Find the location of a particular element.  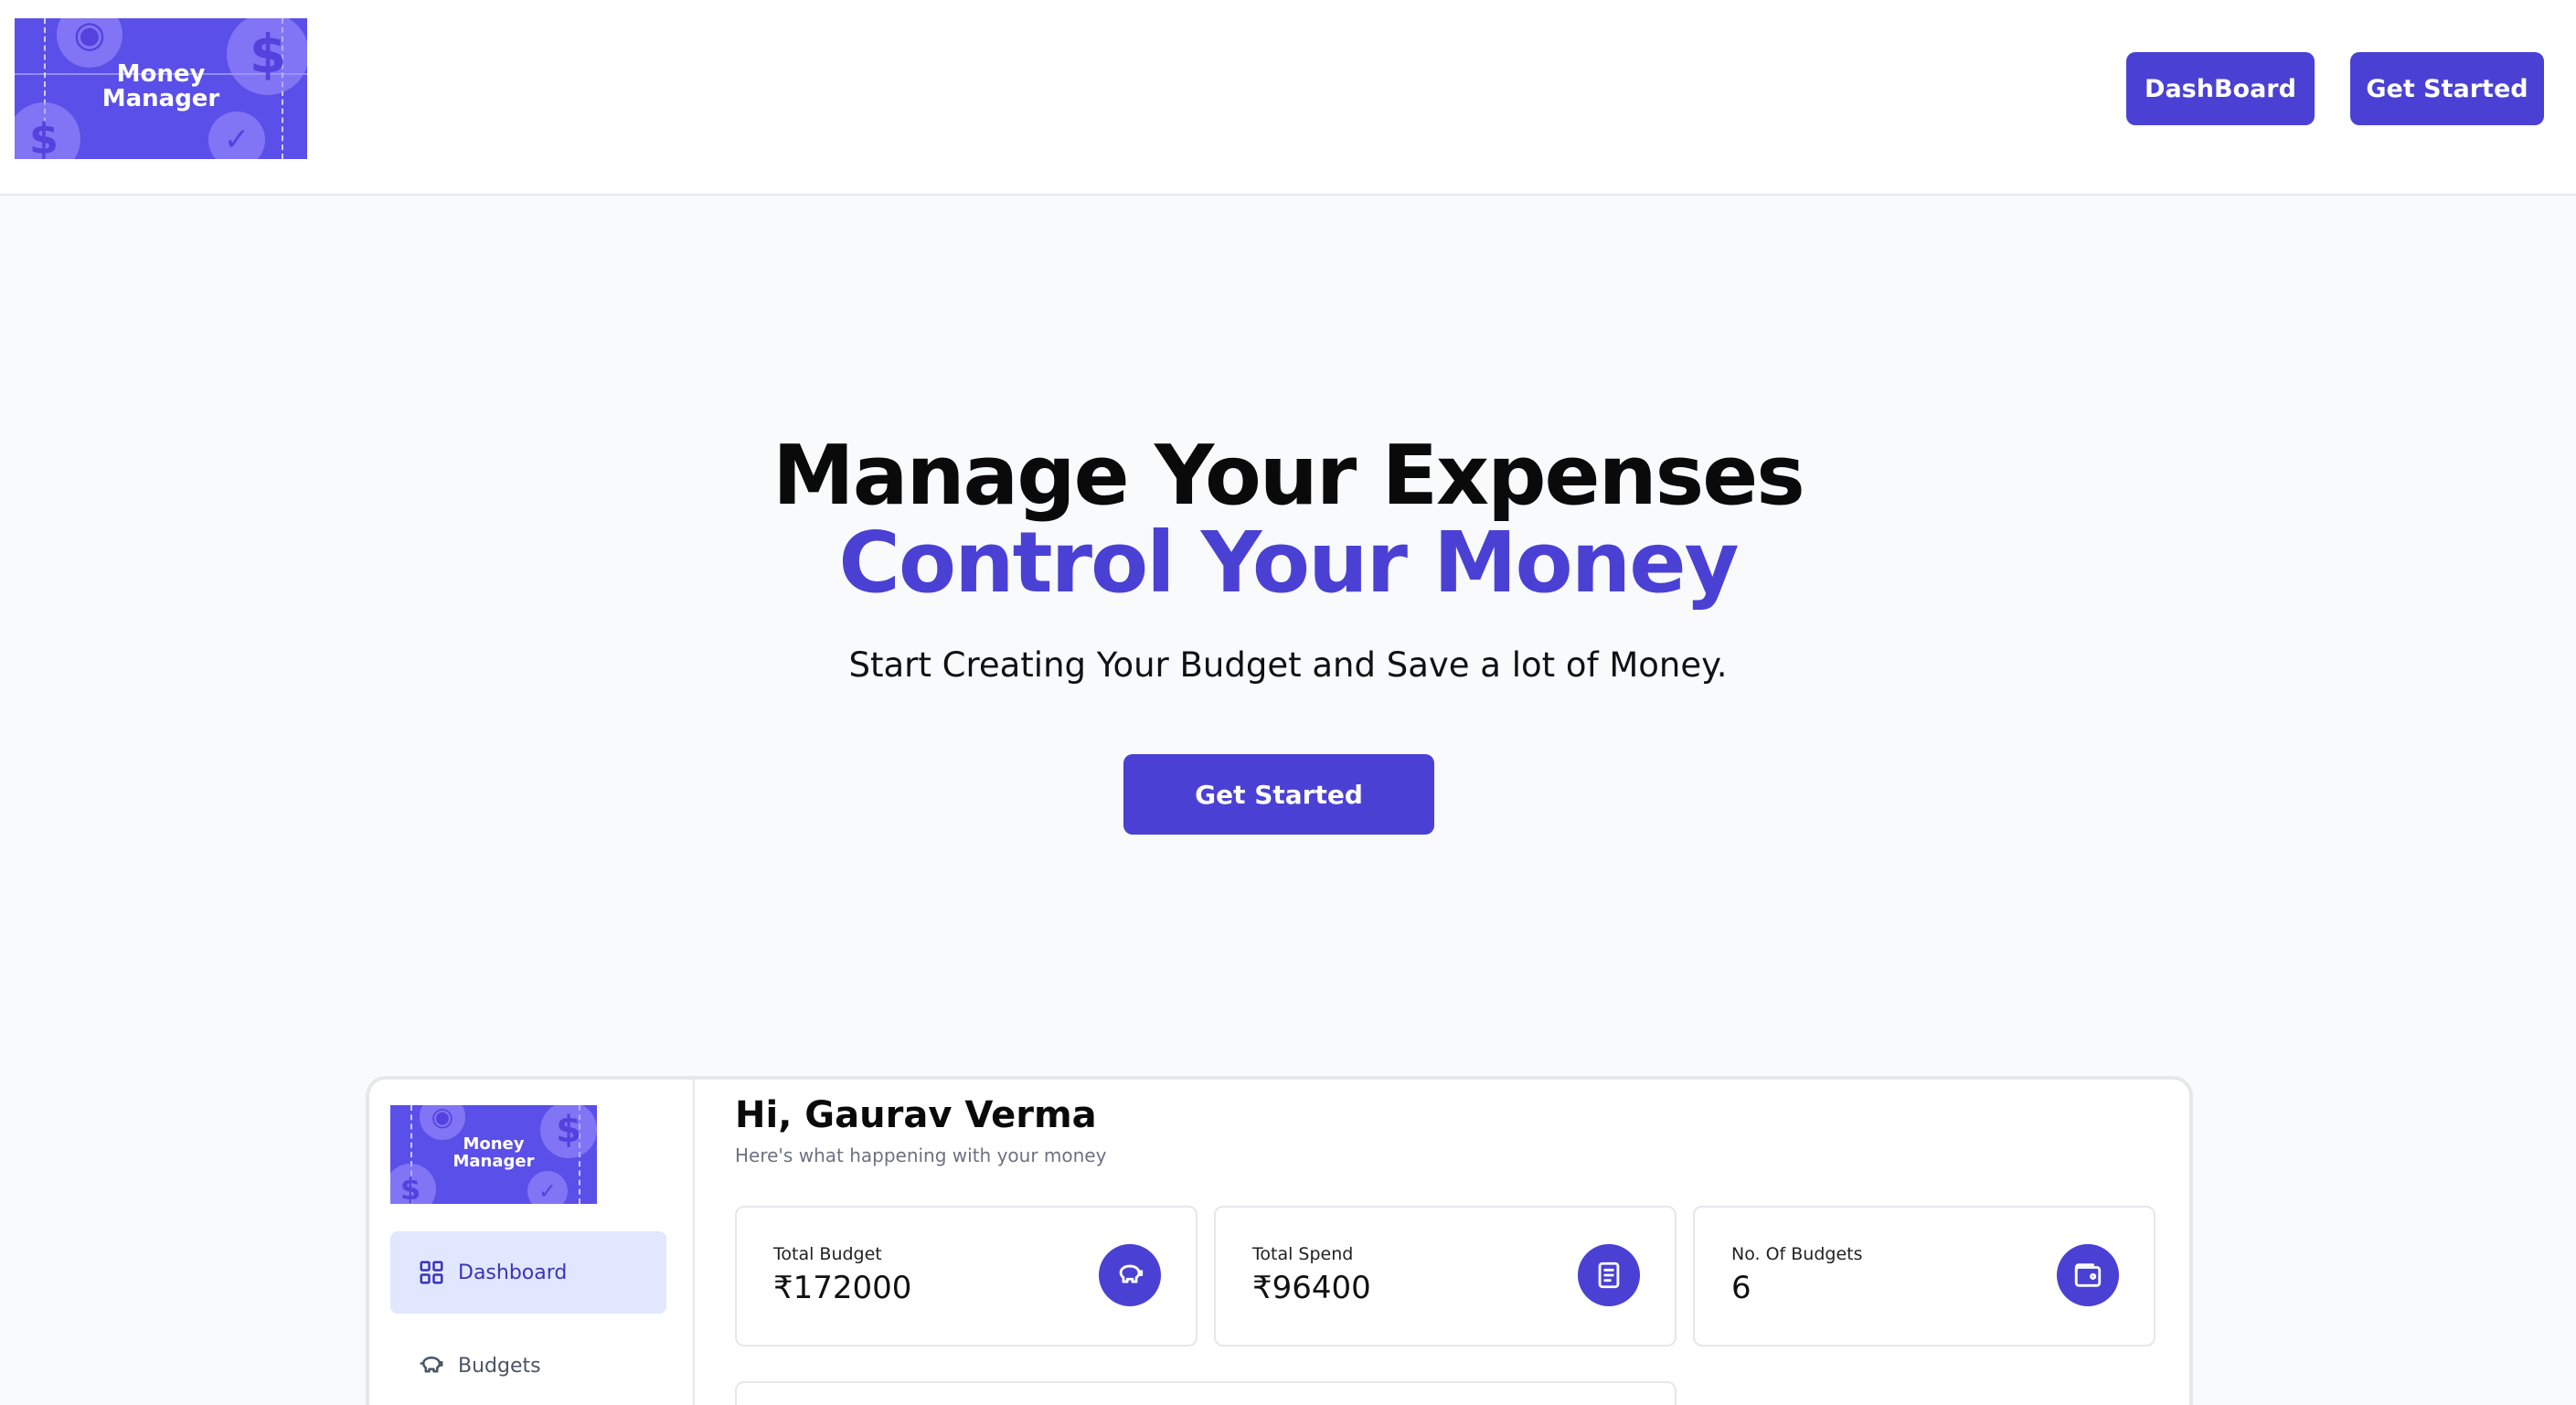

card-label: Total Spend is located at coordinates (1303, 1254).